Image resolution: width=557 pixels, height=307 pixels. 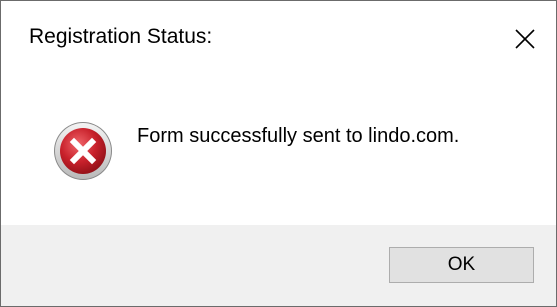 I want to click on dialog-title: Registration Status:, so click(x=121, y=36).